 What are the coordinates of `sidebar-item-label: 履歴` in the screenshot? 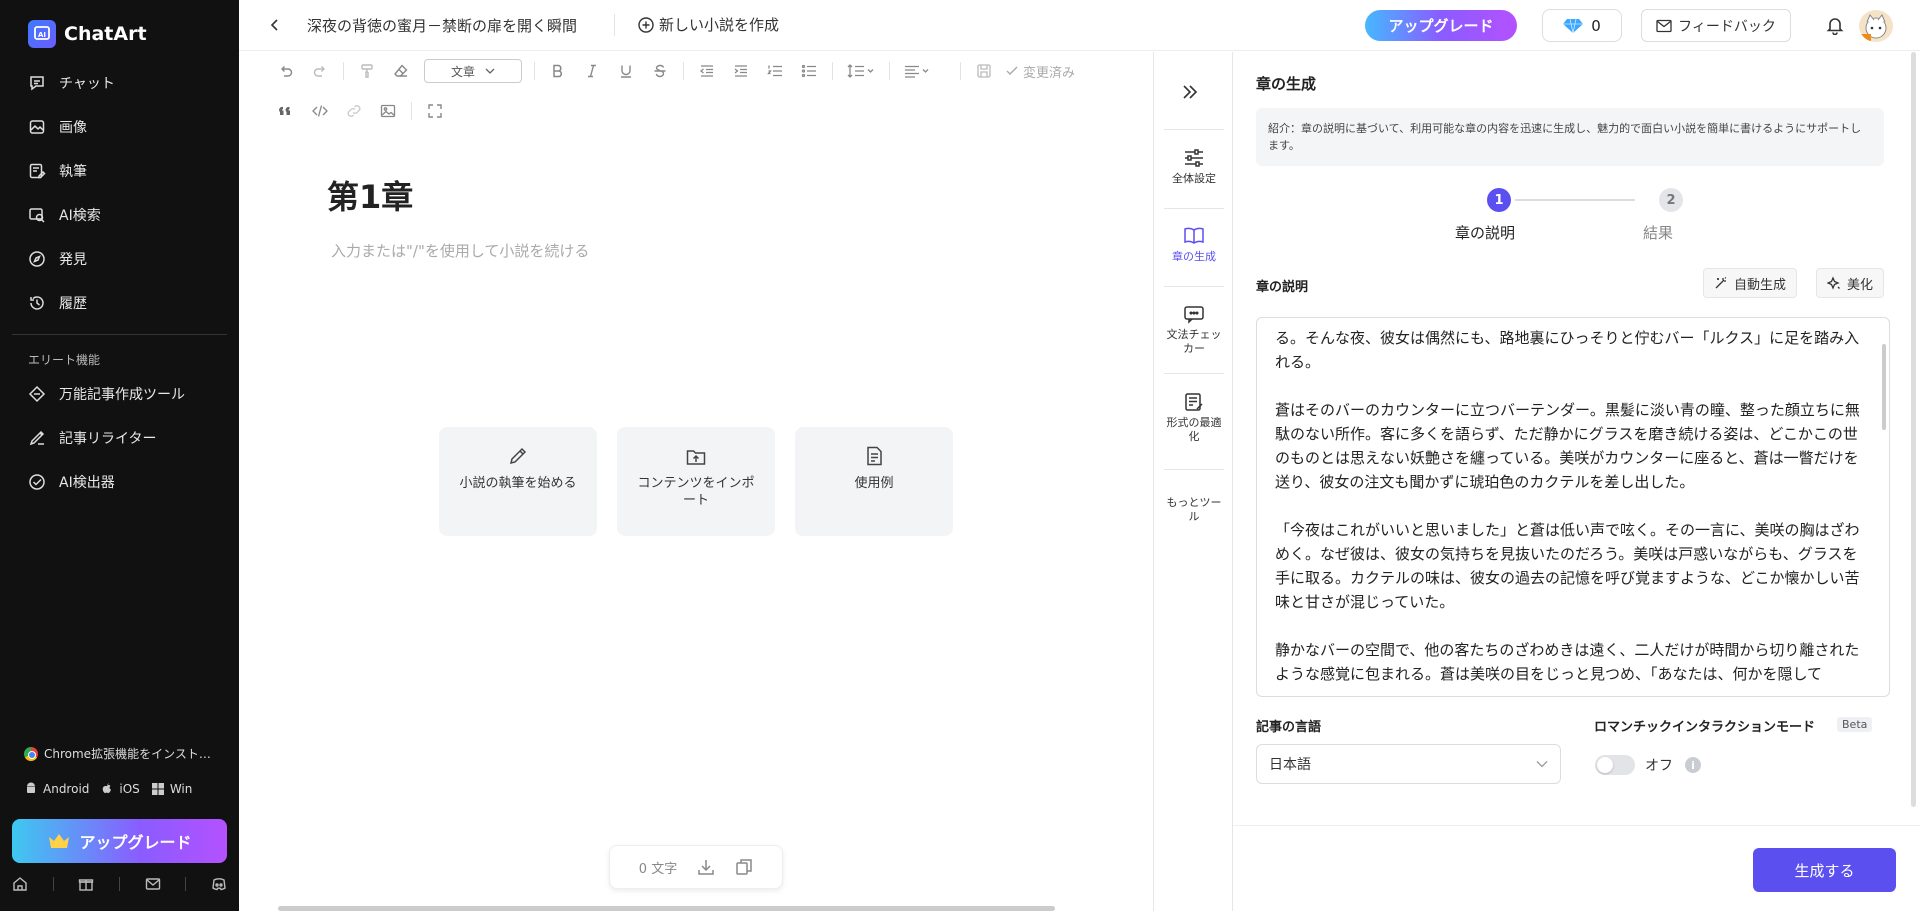 It's located at (73, 304).